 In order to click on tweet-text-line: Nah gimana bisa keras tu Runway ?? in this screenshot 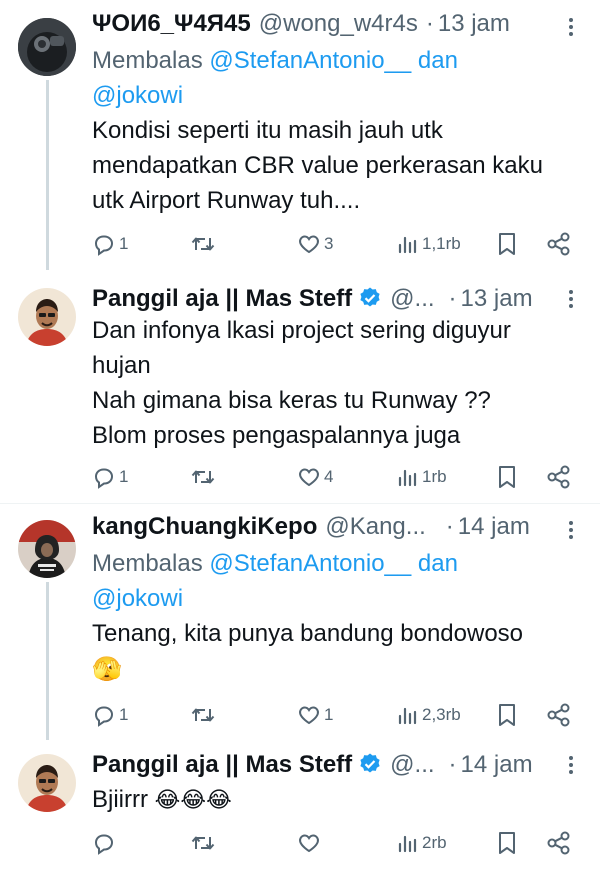, I will do `click(291, 400)`.